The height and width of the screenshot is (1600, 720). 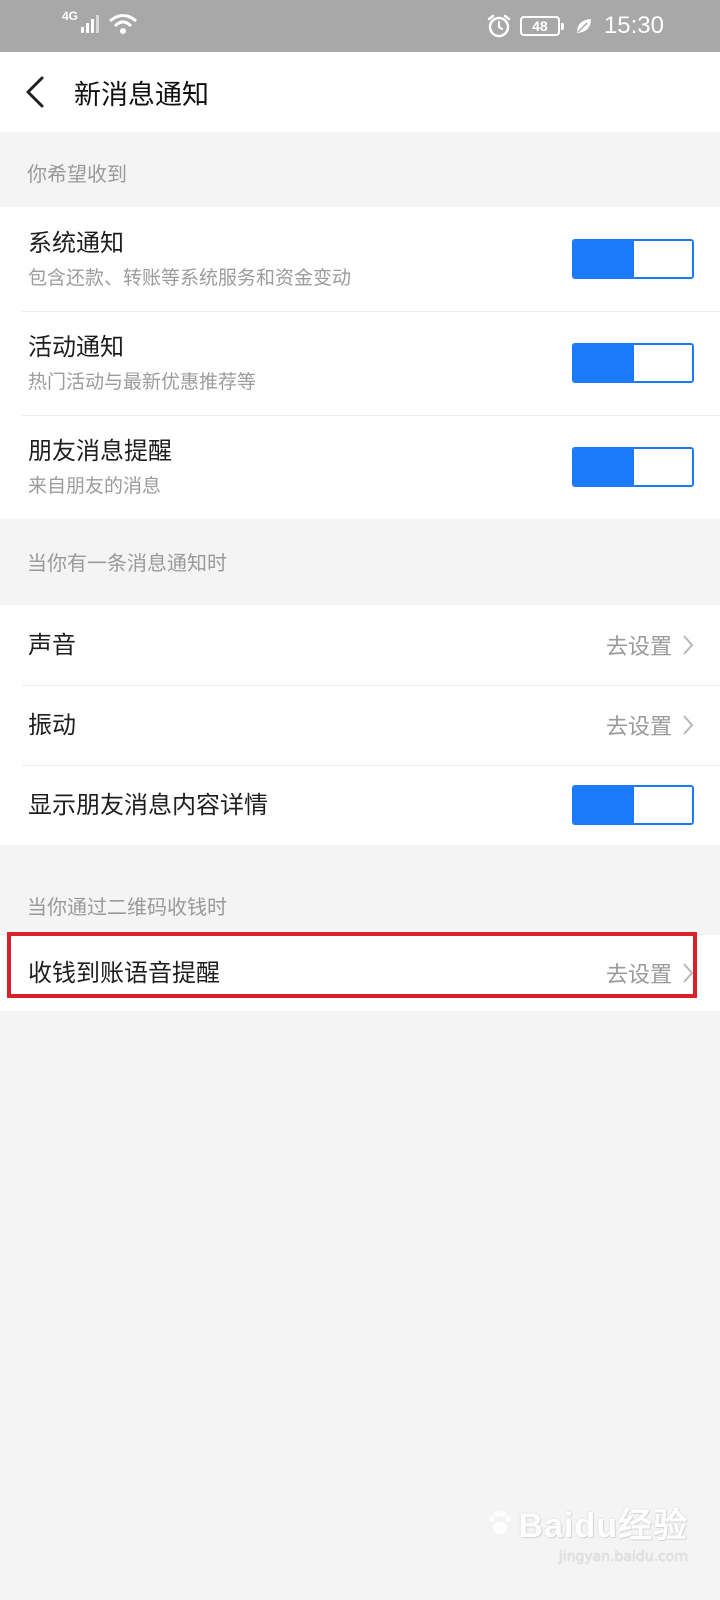 What do you see at coordinates (360, 645) in the screenshot?
I see `row-sound: 声音 去设置` at bounding box center [360, 645].